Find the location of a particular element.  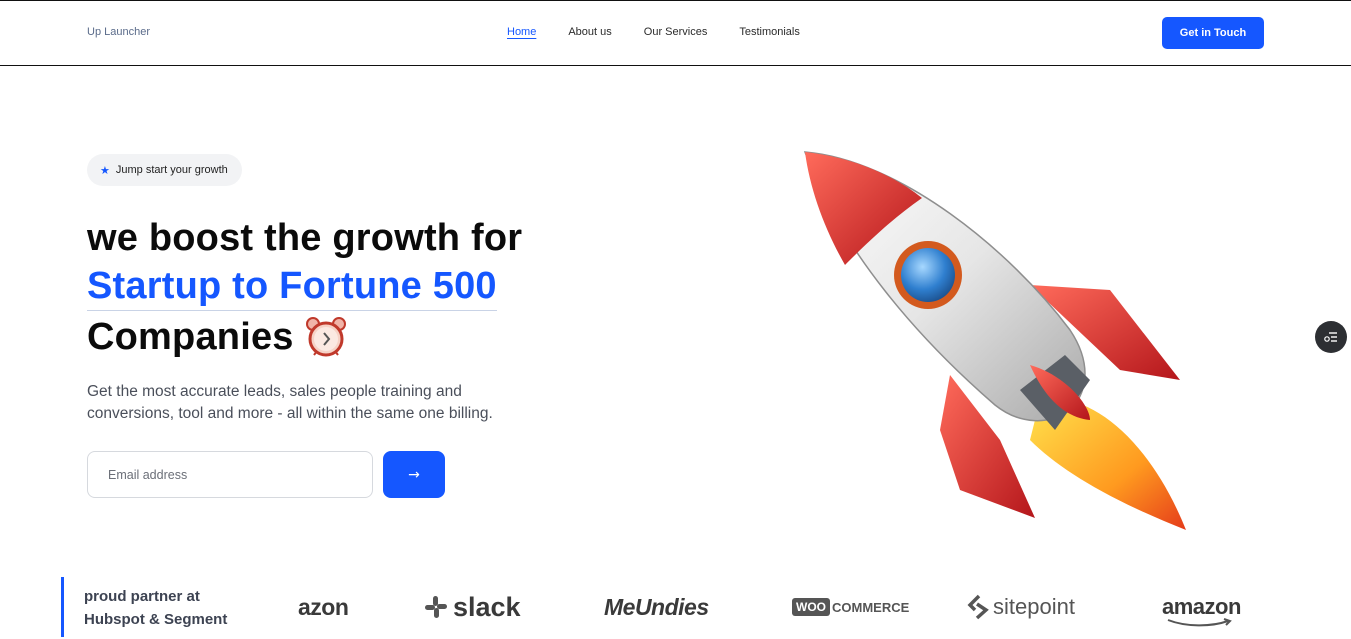

meundies-logo-text: MeUndies is located at coordinates (656, 606).